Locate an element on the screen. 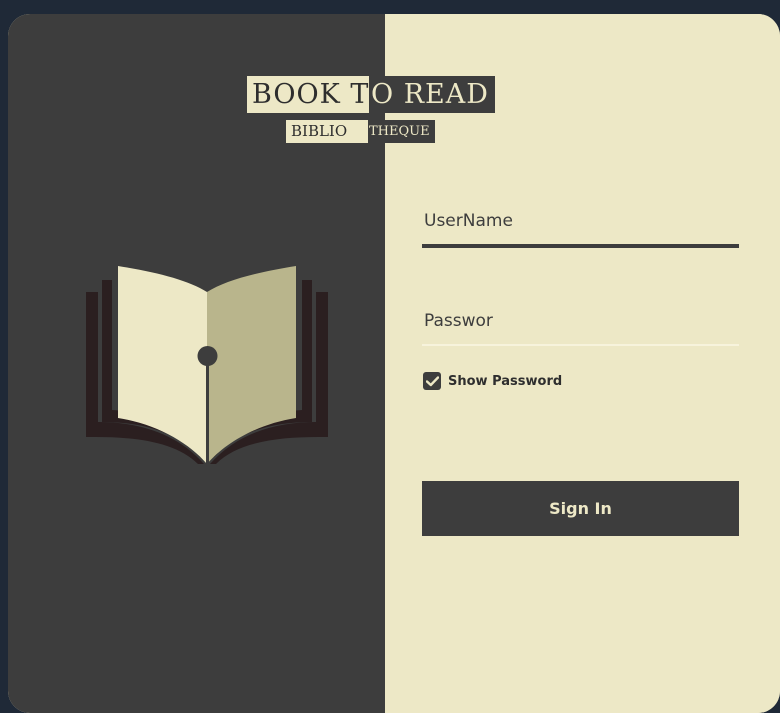 This screenshot has width=780, height=713. logo-title-right: O READ is located at coordinates (432, 94).